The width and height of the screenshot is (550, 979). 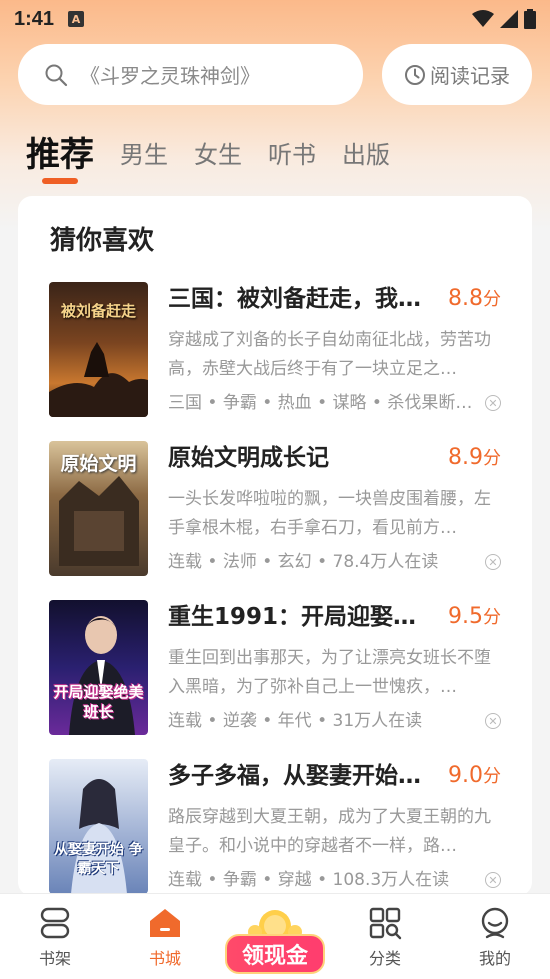 What do you see at coordinates (165, 923) in the screenshot?
I see `home-icon` at bounding box center [165, 923].